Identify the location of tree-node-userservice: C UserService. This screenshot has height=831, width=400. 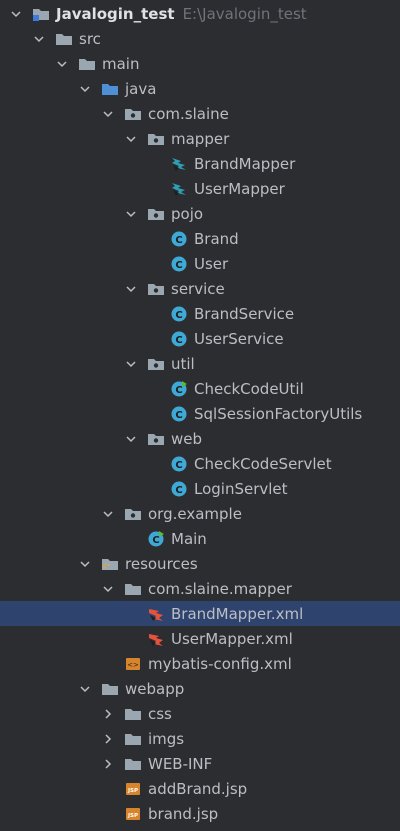
(200, 338).